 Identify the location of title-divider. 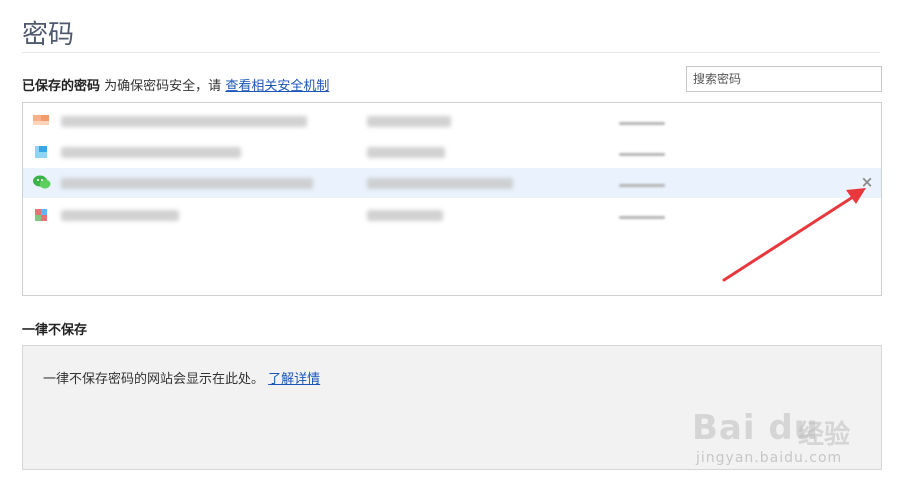
(451, 52).